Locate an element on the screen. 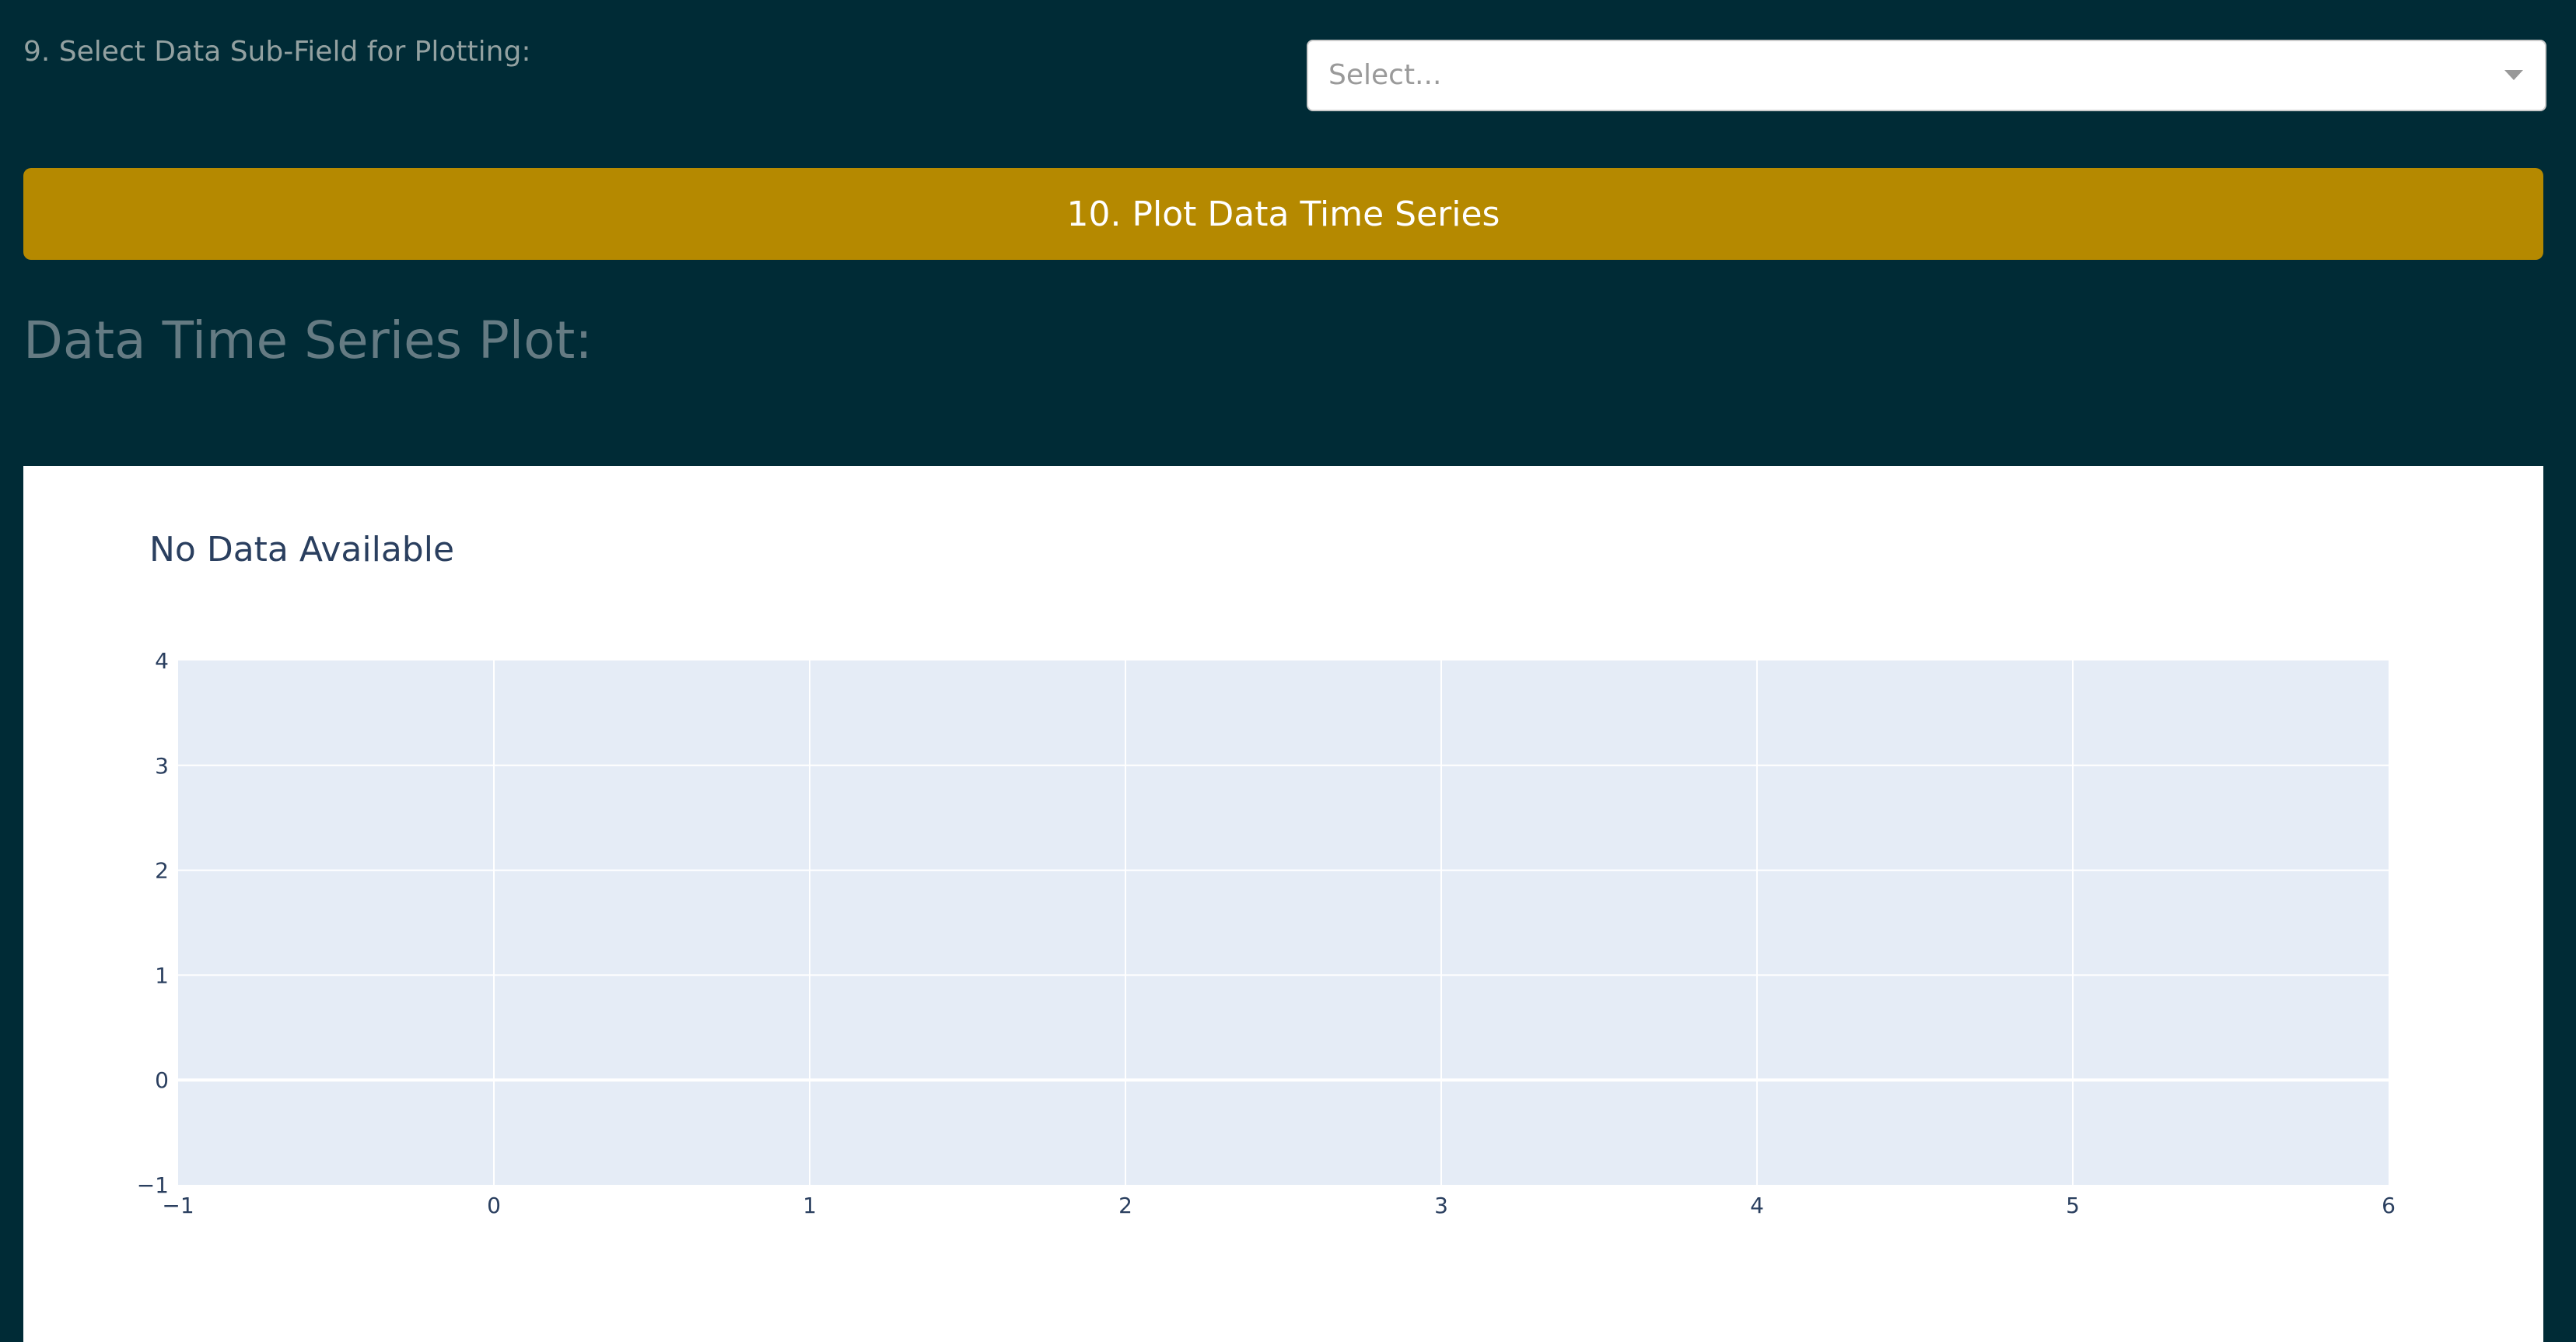  plot-section-heading: Data Time Series Plot: is located at coordinates (308, 340).